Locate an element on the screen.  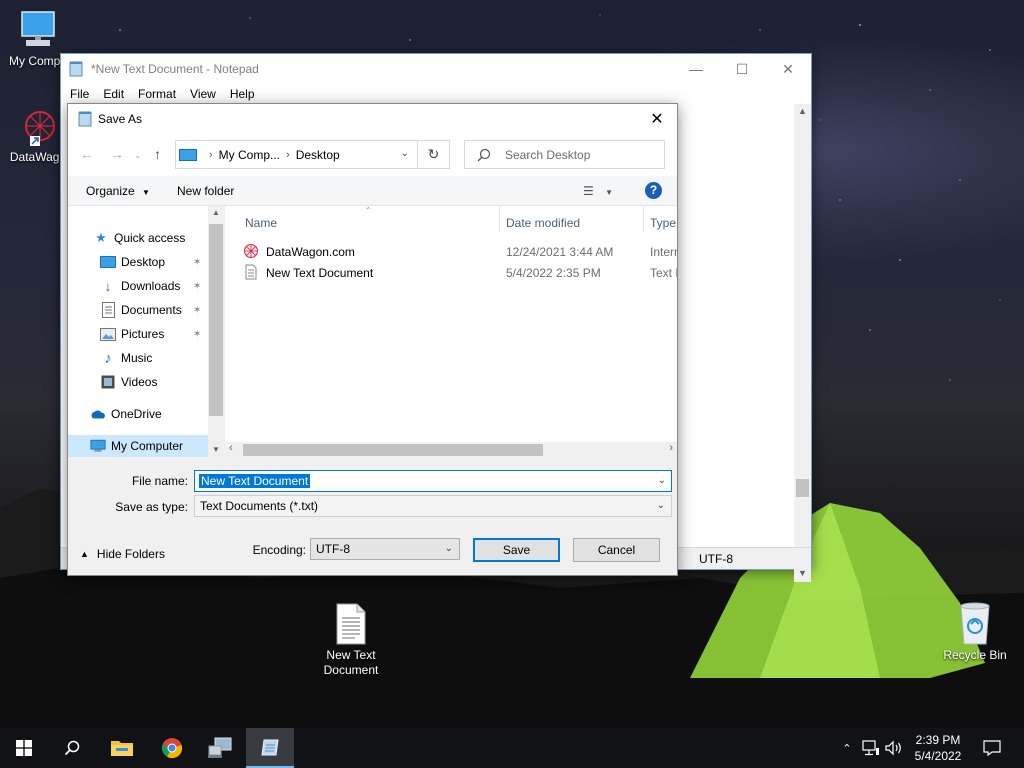
save-as-type-select: Text Documents (*.txt) ⌄ is located at coordinates (433, 506).